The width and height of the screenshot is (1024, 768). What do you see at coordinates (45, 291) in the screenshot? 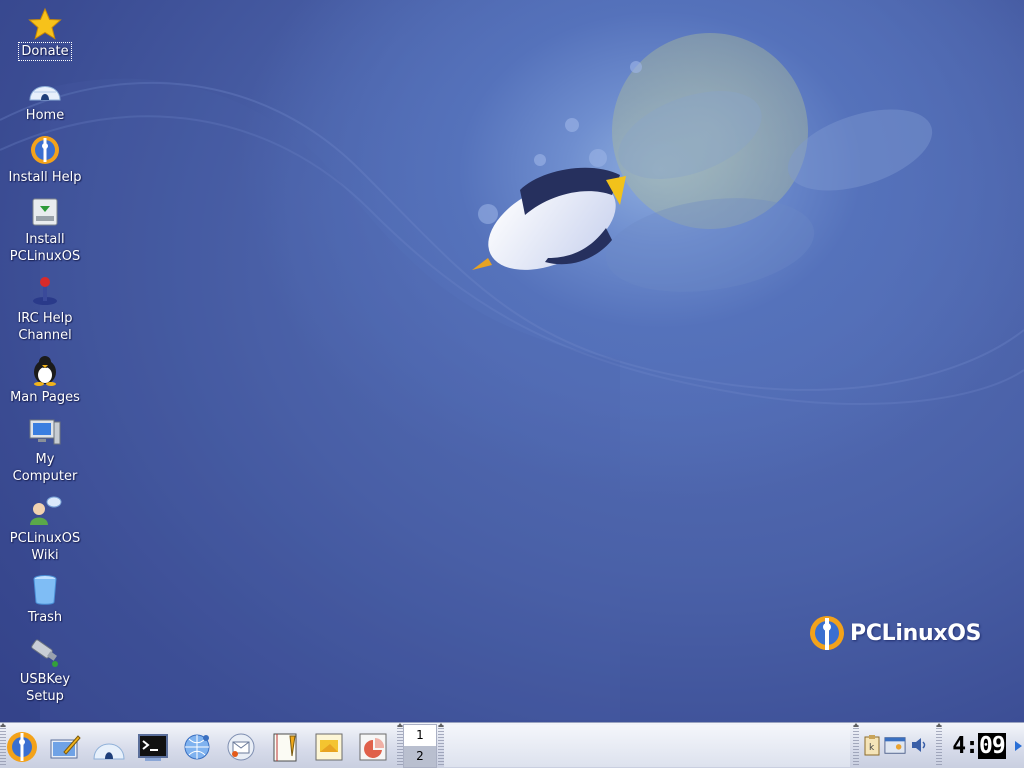
I see `joystick-irc-icon` at bounding box center [45, 291].